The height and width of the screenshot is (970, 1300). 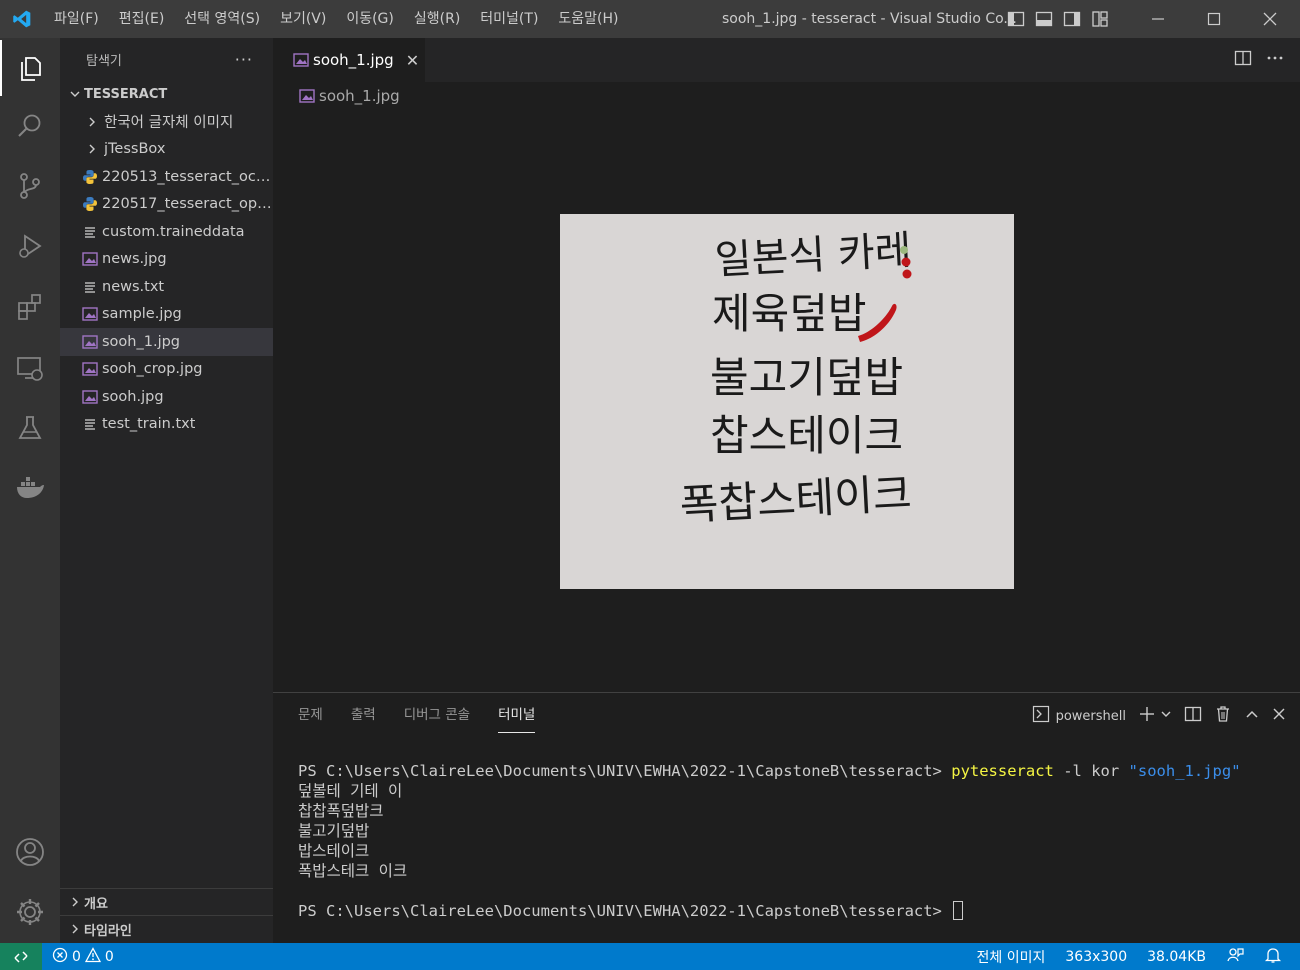 What do you see at coordinates (1243, 60) in the screenshot?
I see `split-editor-icon` at bounding box center [1243, 60].